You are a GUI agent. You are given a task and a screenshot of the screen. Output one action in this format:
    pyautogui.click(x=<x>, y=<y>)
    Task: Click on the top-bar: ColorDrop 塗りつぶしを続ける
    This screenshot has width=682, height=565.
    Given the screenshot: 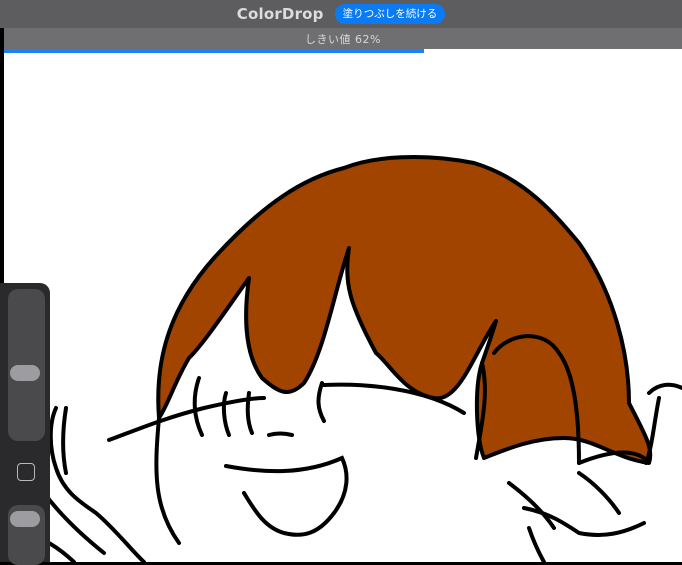 What is the action you would take?
    pyautogui.click(x=341, y=14)
    